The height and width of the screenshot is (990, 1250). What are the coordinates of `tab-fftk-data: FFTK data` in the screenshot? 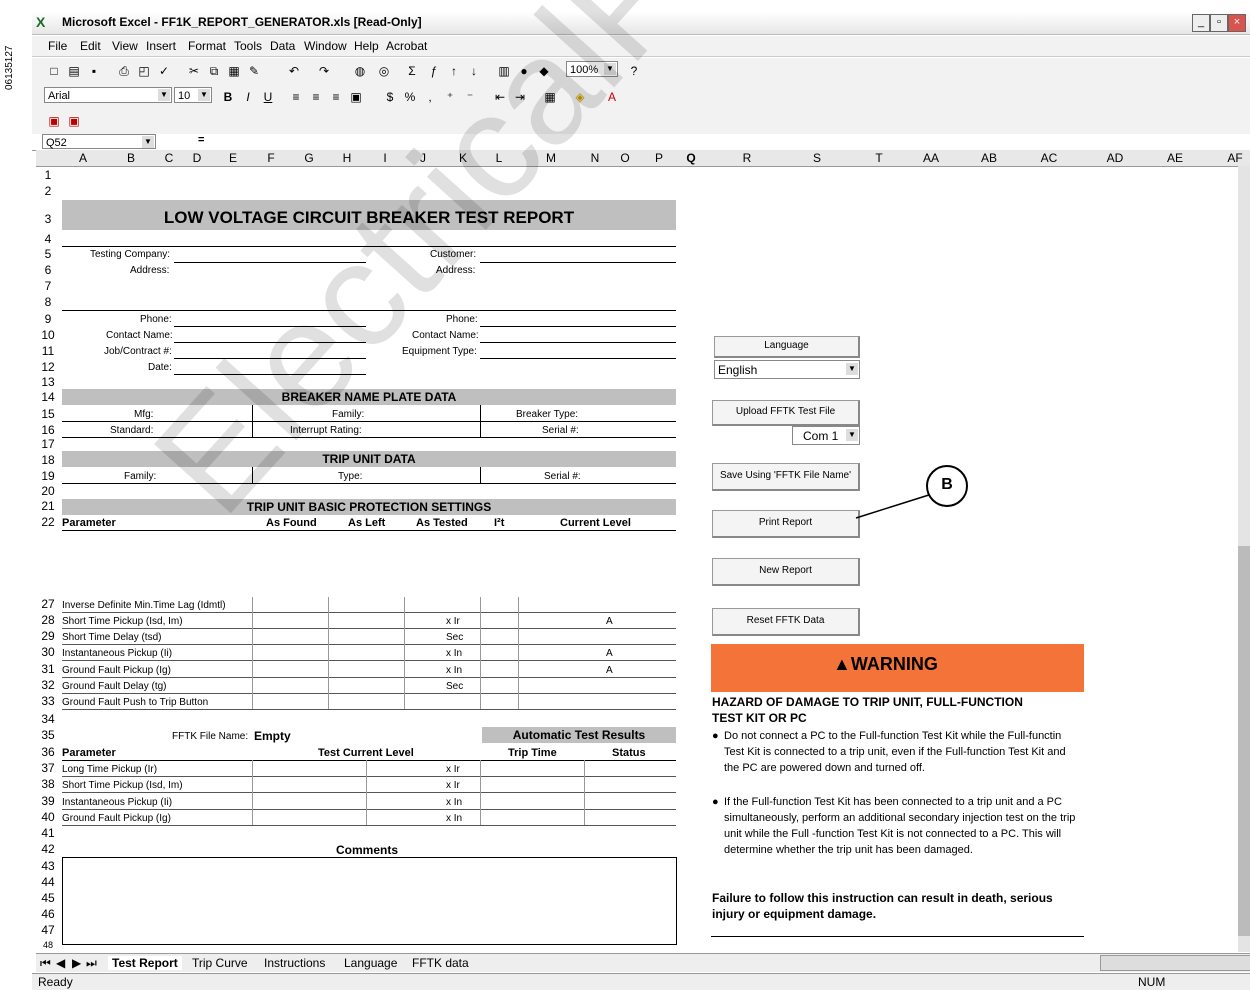 It's located at (440, 963).